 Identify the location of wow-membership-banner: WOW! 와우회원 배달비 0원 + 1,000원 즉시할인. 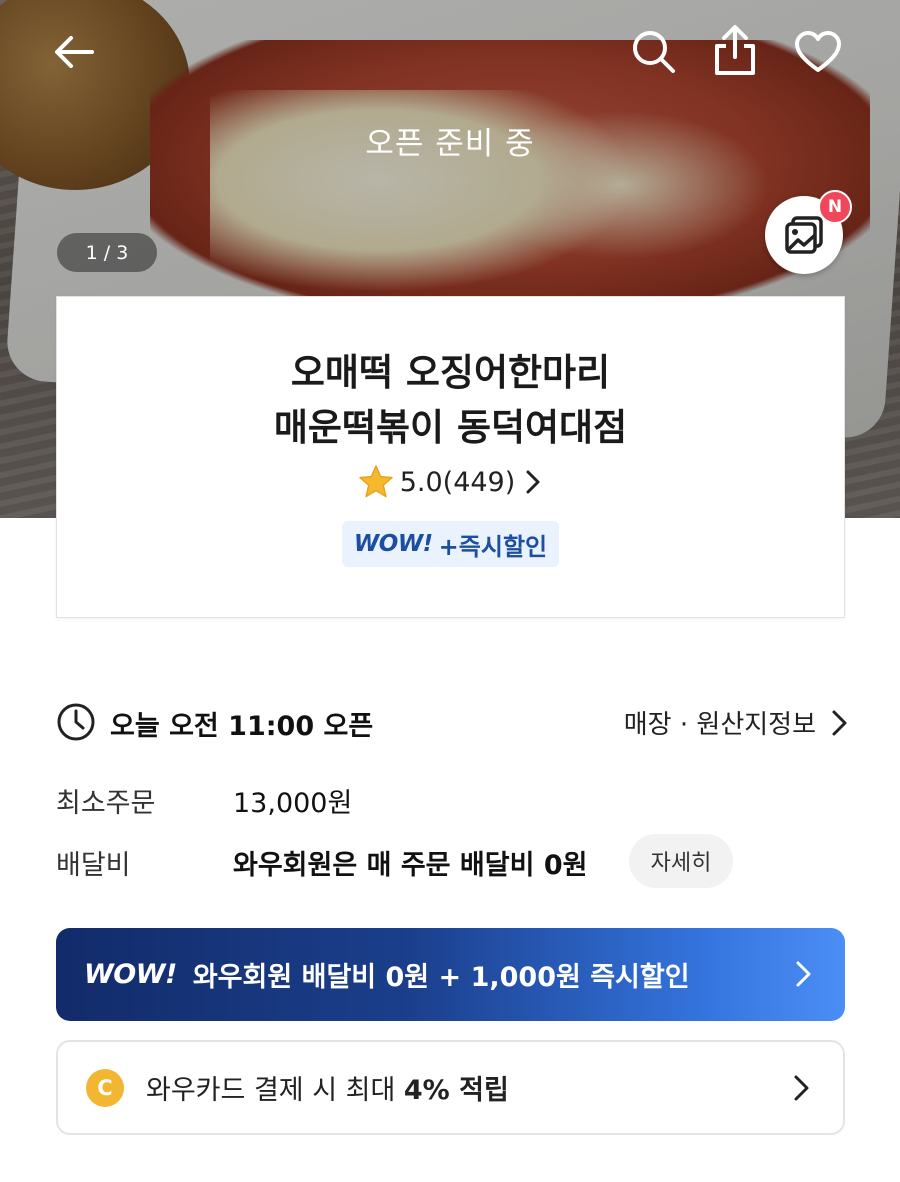
(450, 974).